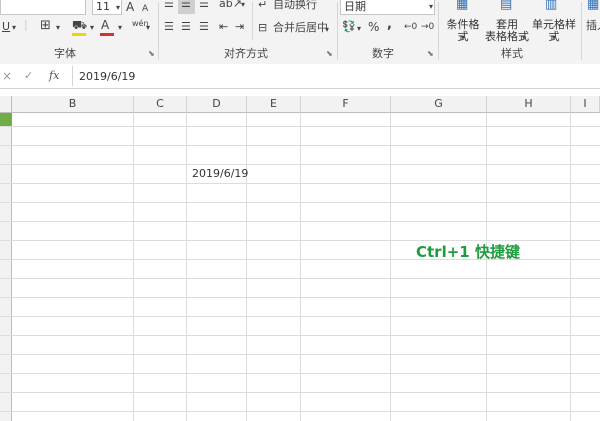  I want to click on column-header-b: B, so click(73, 104).